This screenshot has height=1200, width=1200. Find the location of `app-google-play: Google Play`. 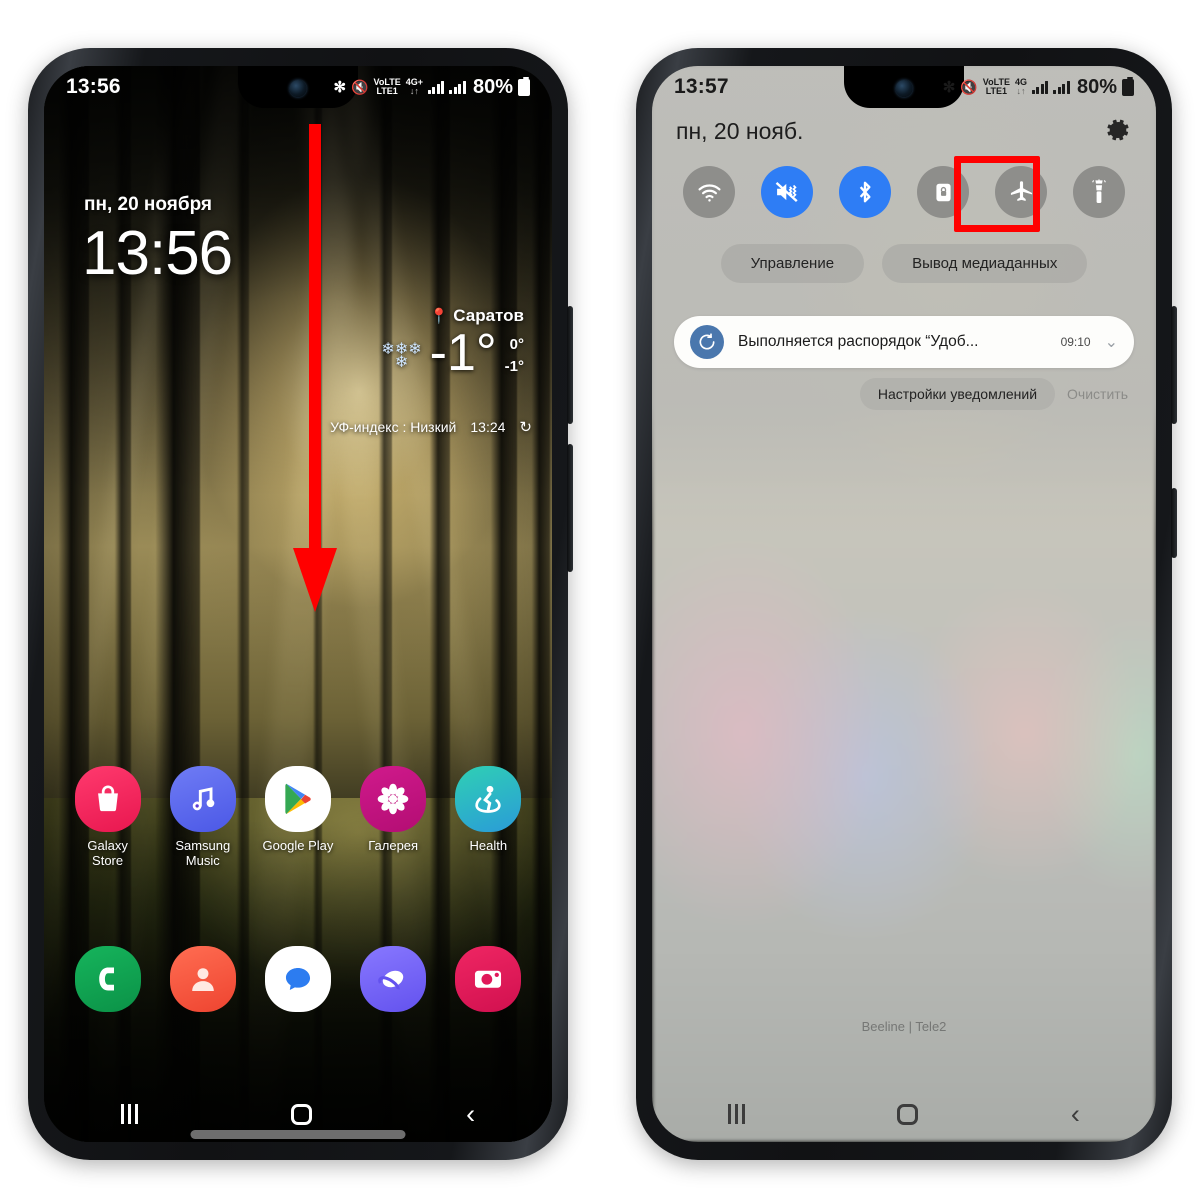

app-google-play: Google Play is located at coordinates (298, 817).